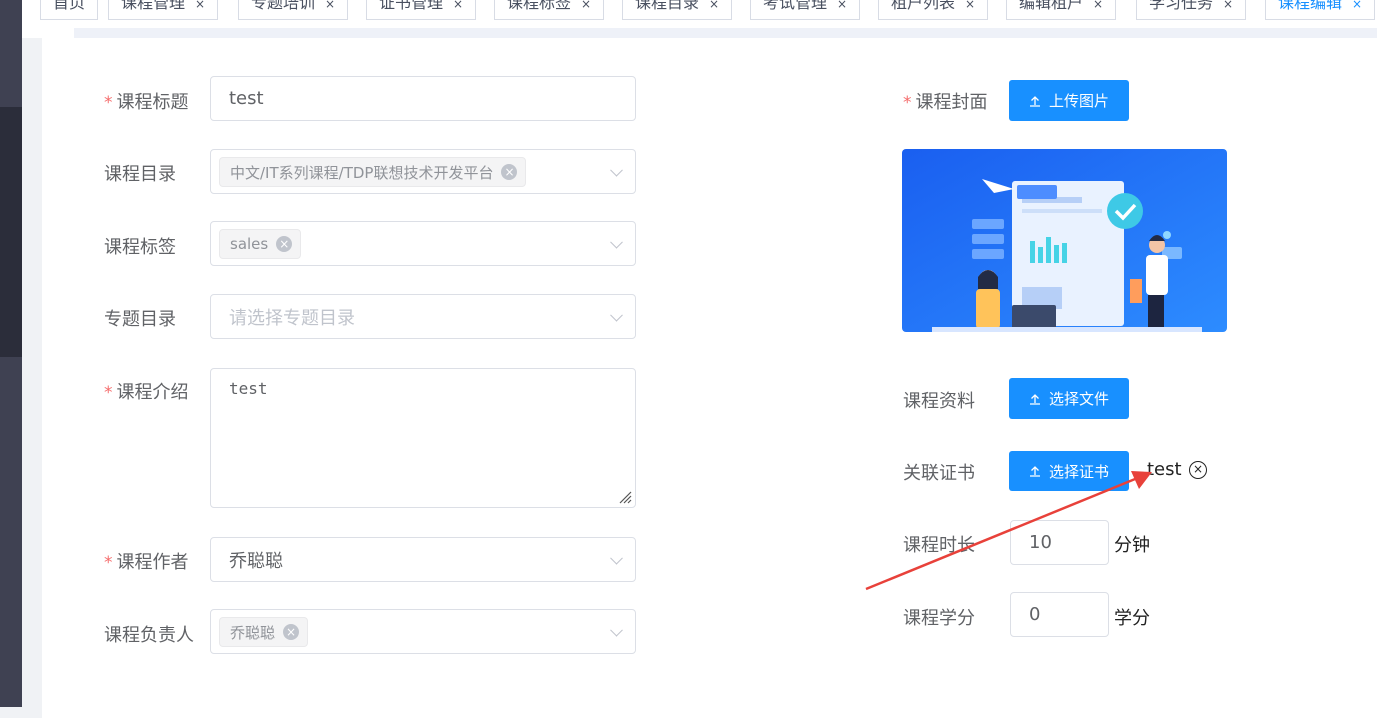  I want to click on catalog-label: 课程目录, so click(140, 174).